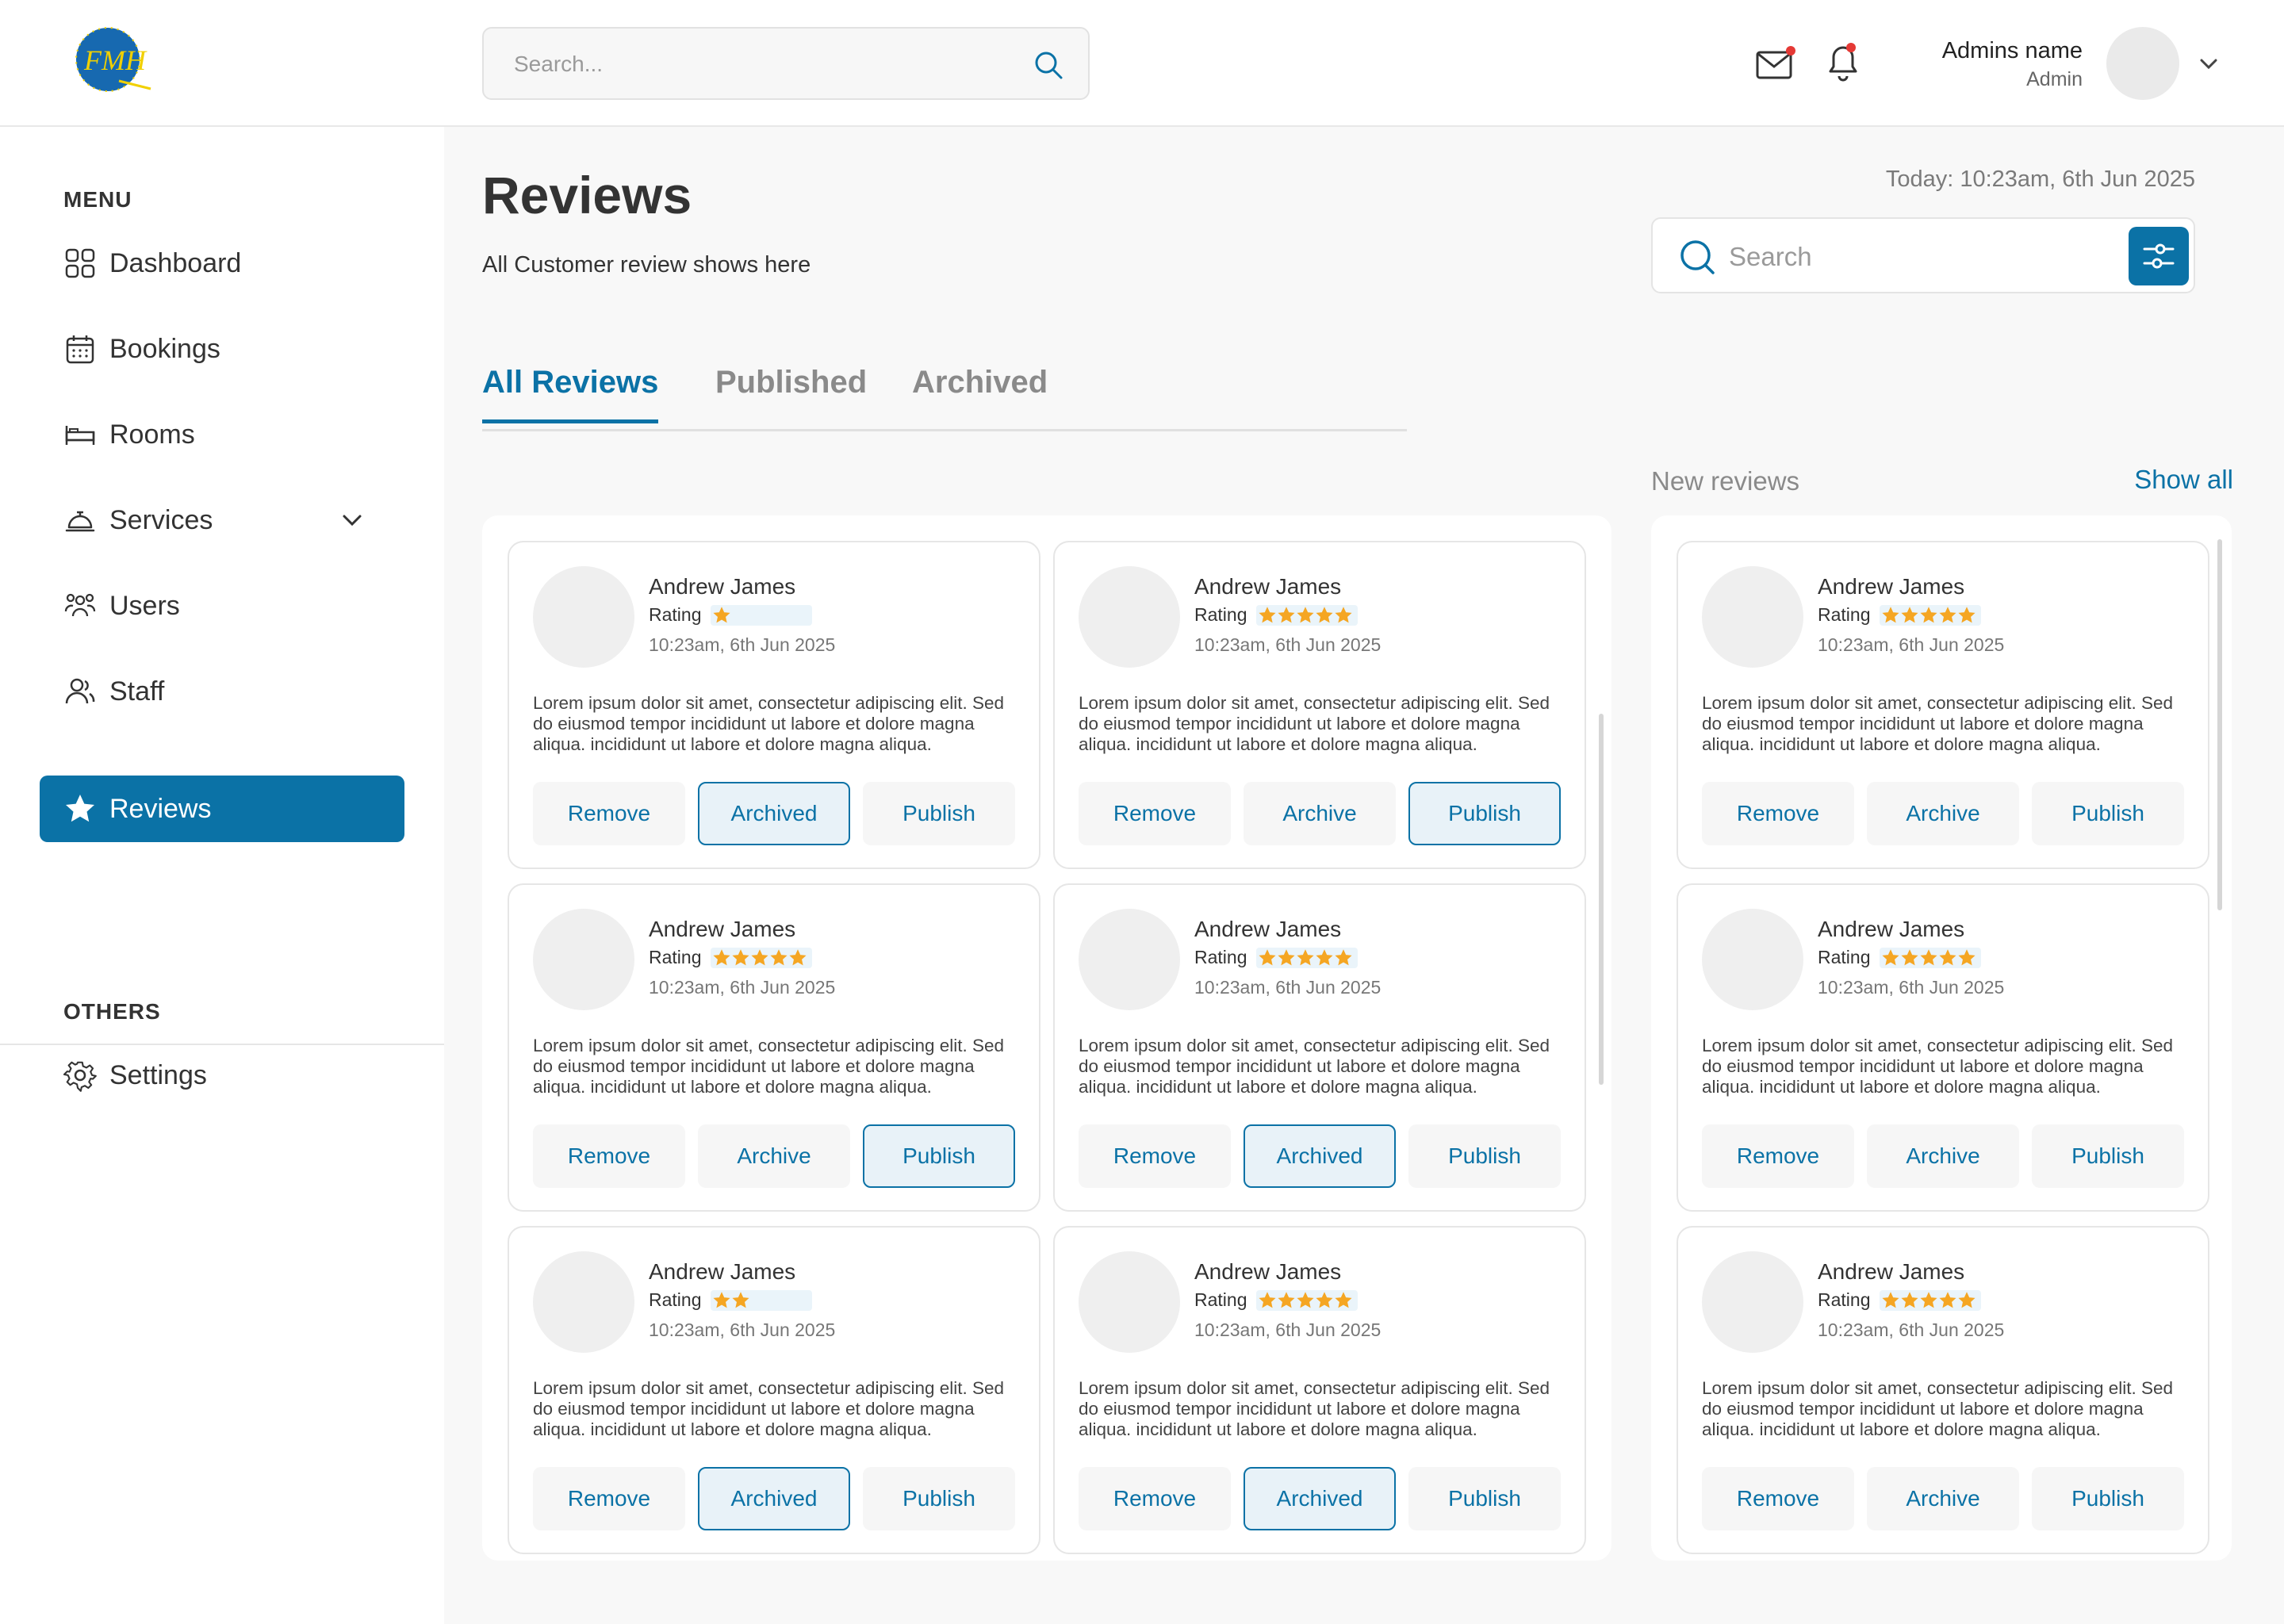 Image resolution: width=2284 pixels, height=1624 pixels. I want to click on sidebar-item-label: Settings, so click(158, 1074).